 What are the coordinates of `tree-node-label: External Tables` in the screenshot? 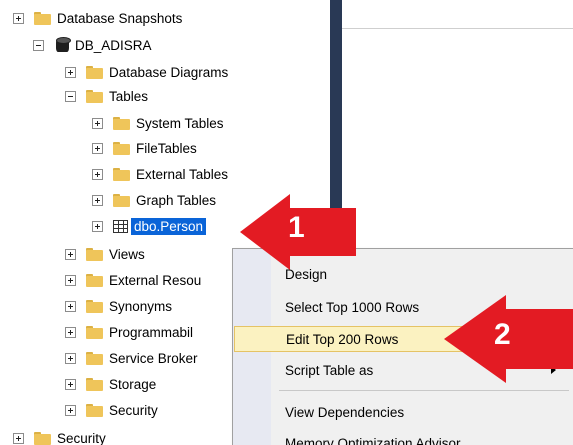 It's located at (182, 174).